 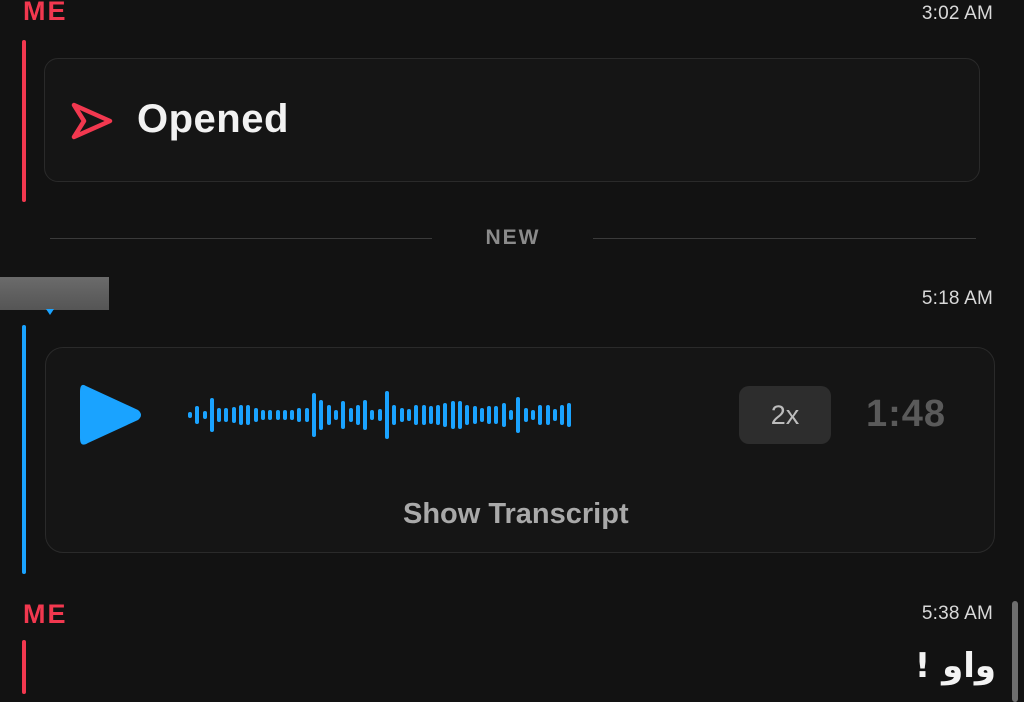 I want to click on message-text: واو !, so click(x=955, y=666).